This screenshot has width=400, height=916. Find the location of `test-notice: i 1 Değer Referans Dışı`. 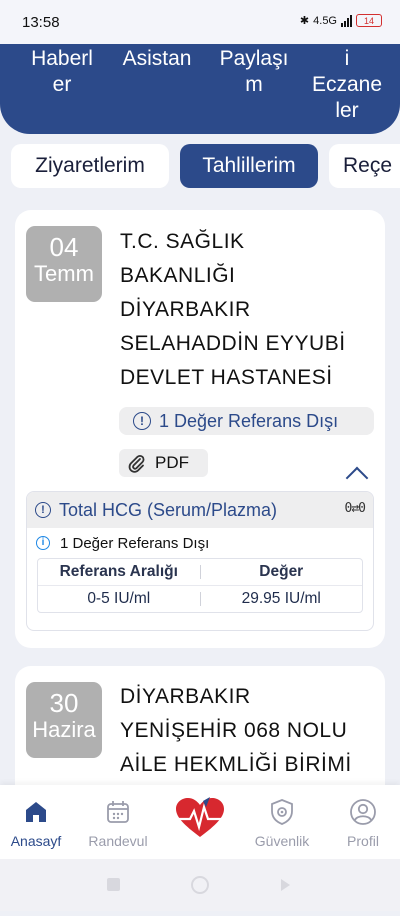

test-notice: i 1 Değer Referans Dışı is located at coordinates (200, 543).